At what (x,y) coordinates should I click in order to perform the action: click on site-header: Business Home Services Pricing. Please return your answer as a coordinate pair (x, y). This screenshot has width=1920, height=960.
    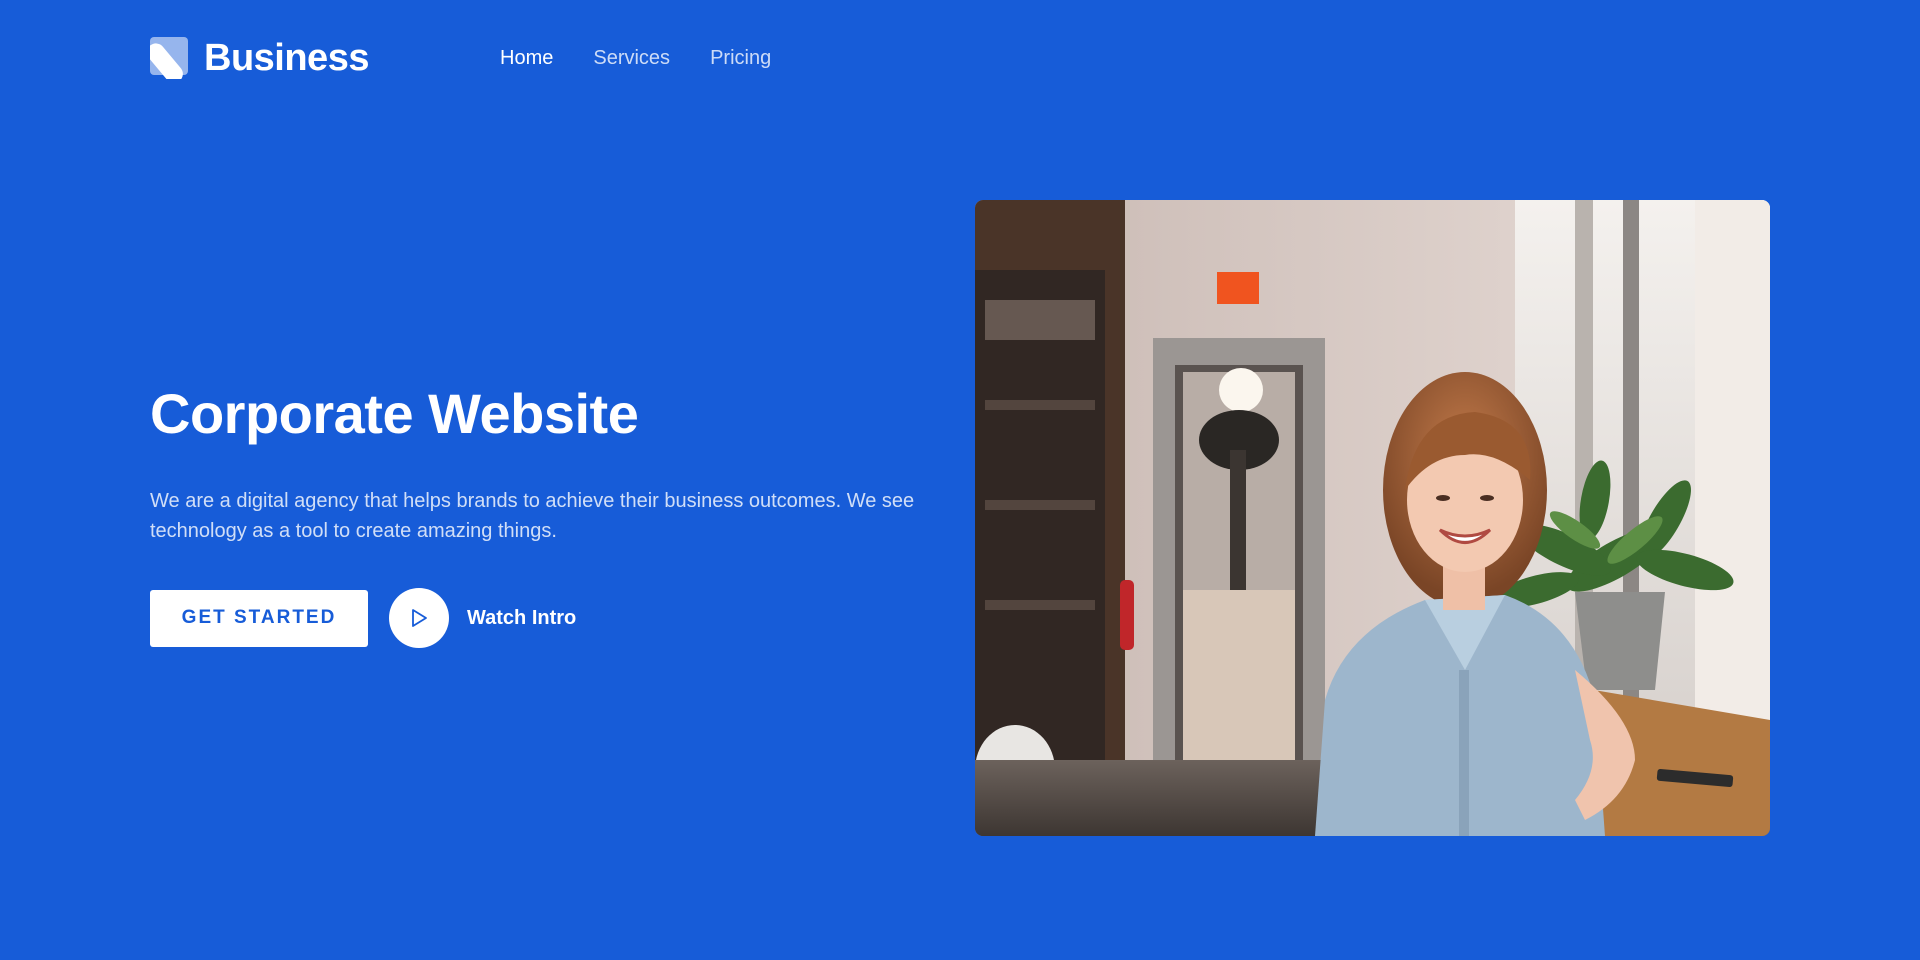
    Looking at the image, I should click on (460, 58).